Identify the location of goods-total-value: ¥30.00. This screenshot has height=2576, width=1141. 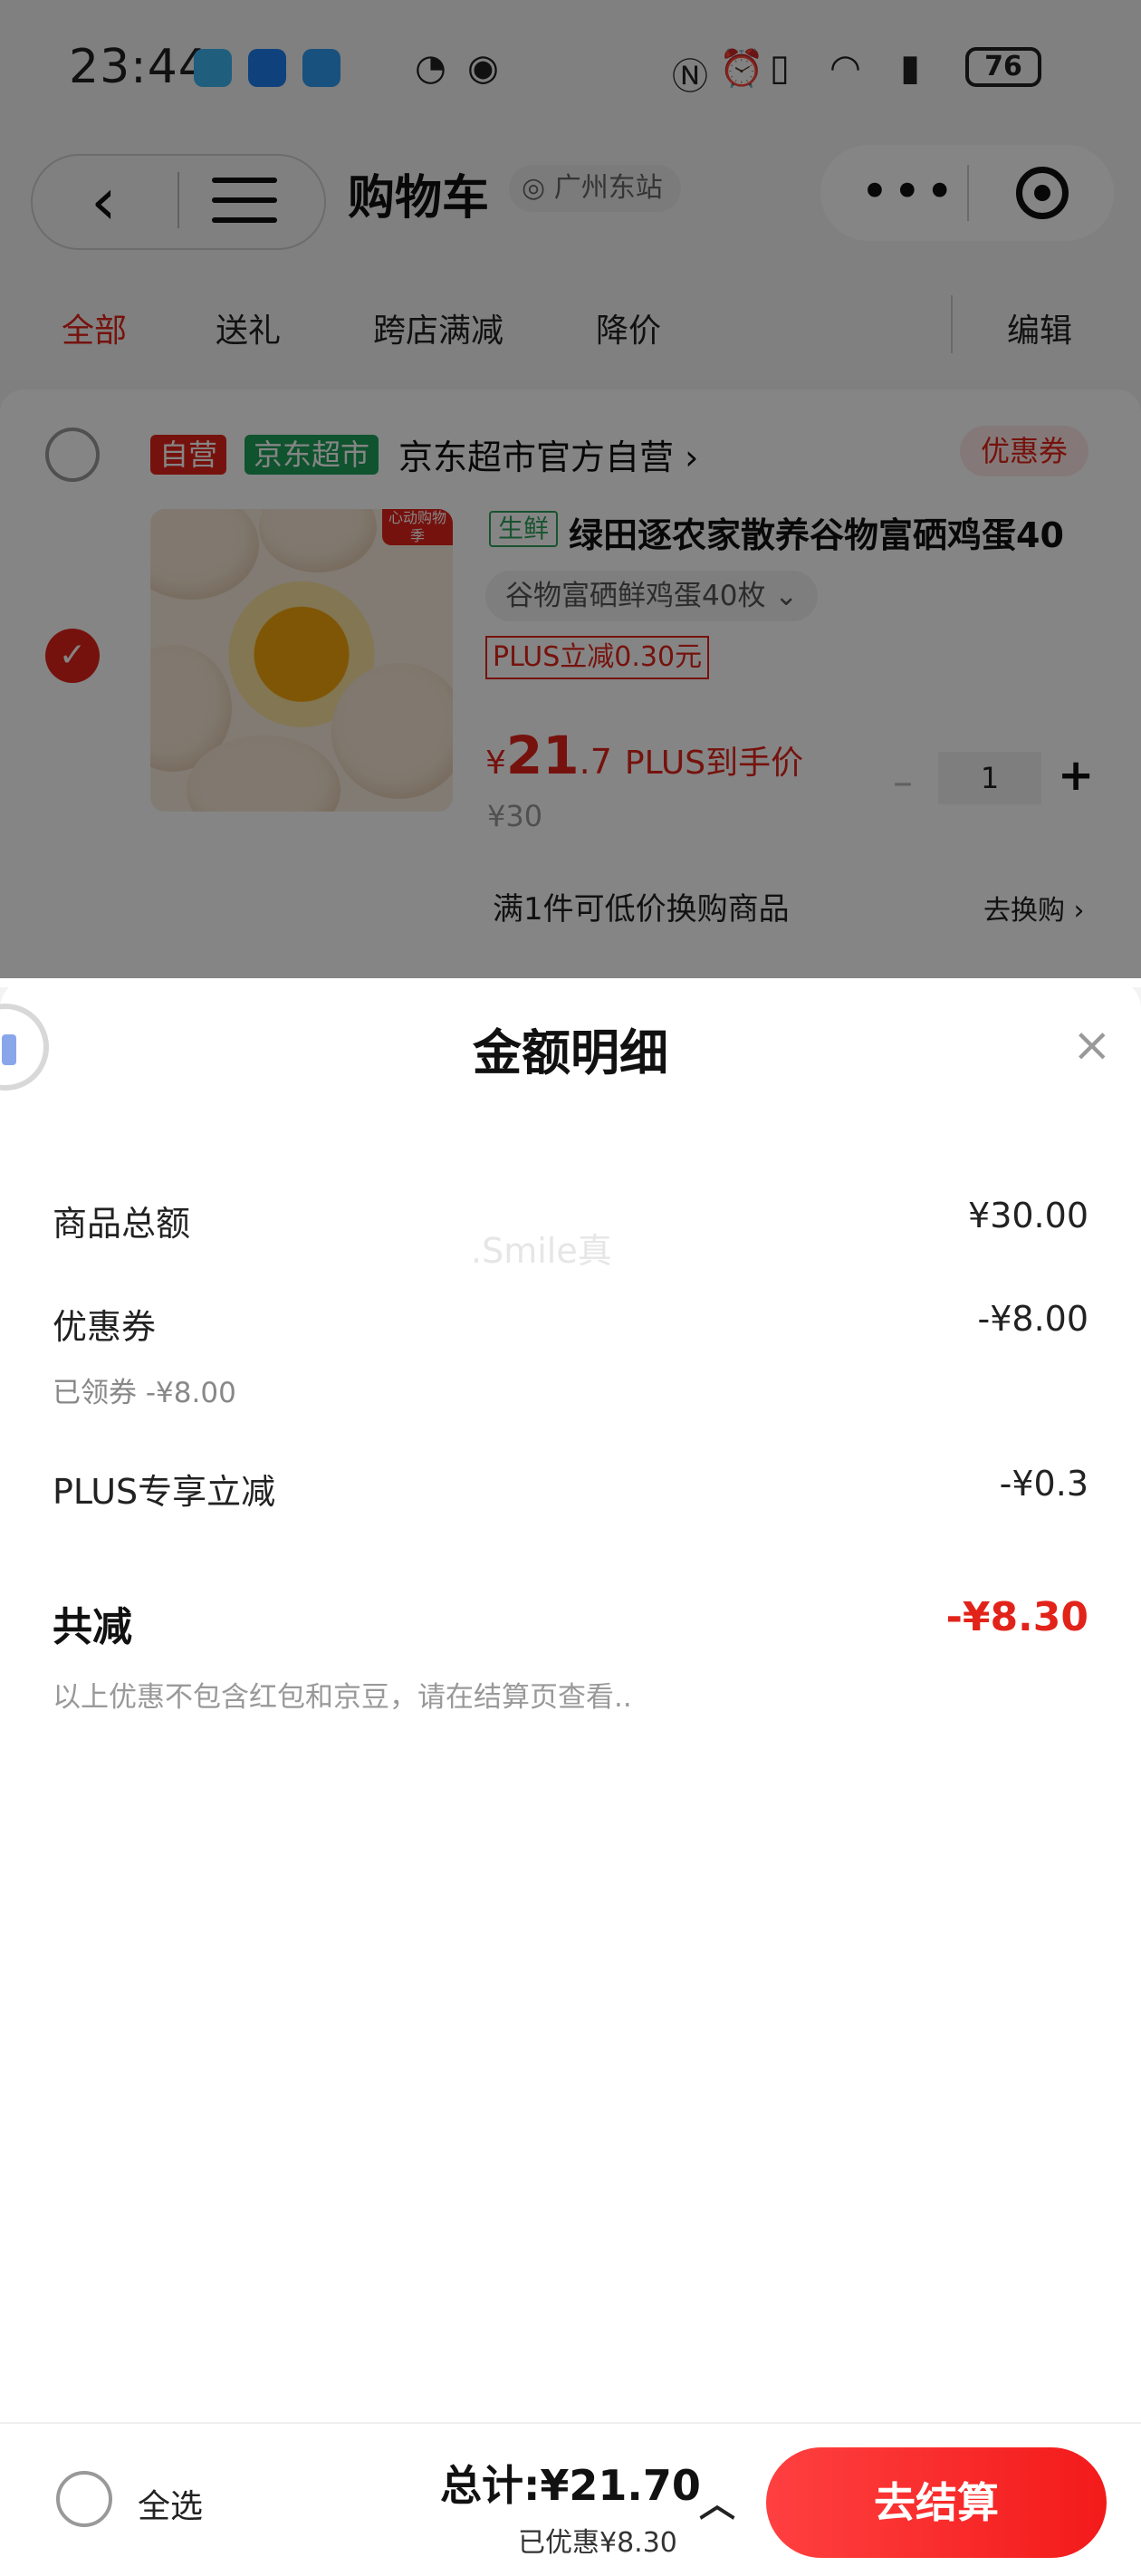
(1028, 1215).